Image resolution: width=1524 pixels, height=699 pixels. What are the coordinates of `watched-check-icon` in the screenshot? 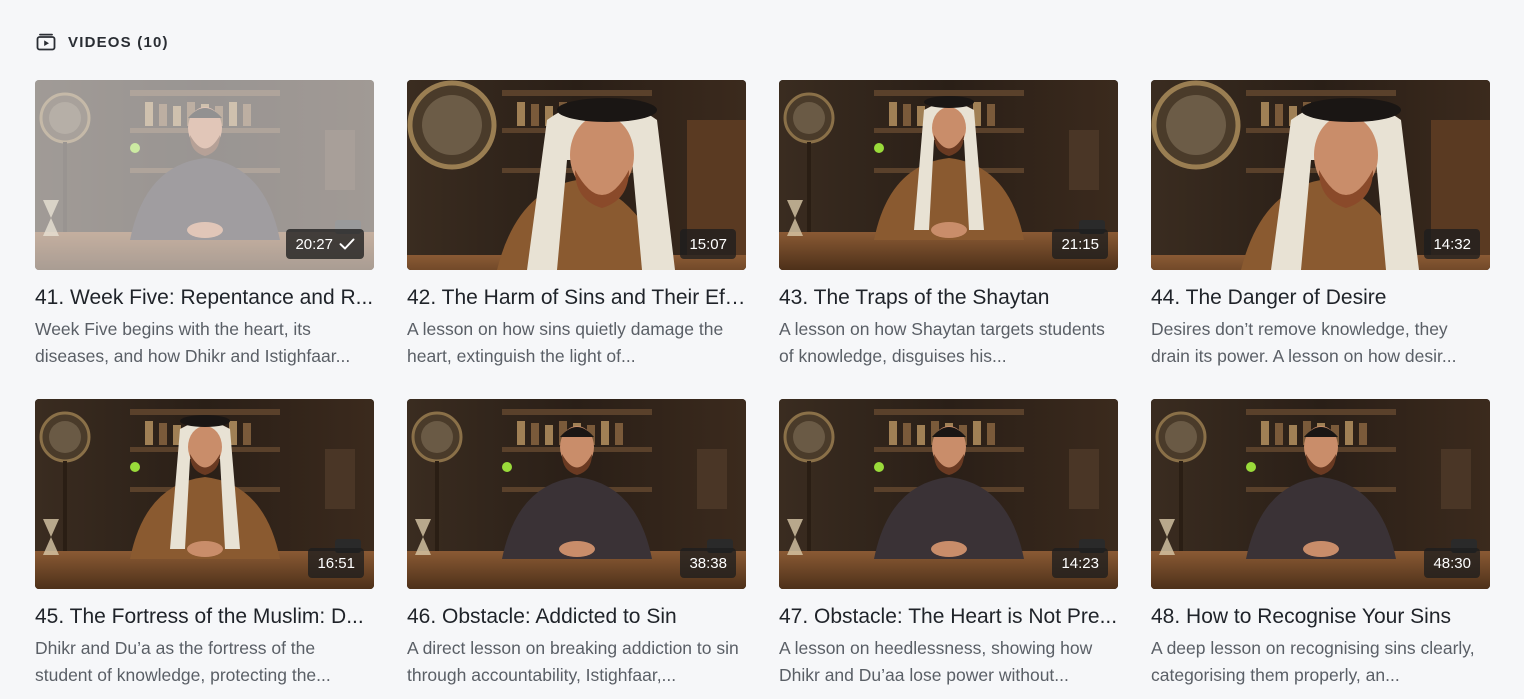 It's located at (347, 244).